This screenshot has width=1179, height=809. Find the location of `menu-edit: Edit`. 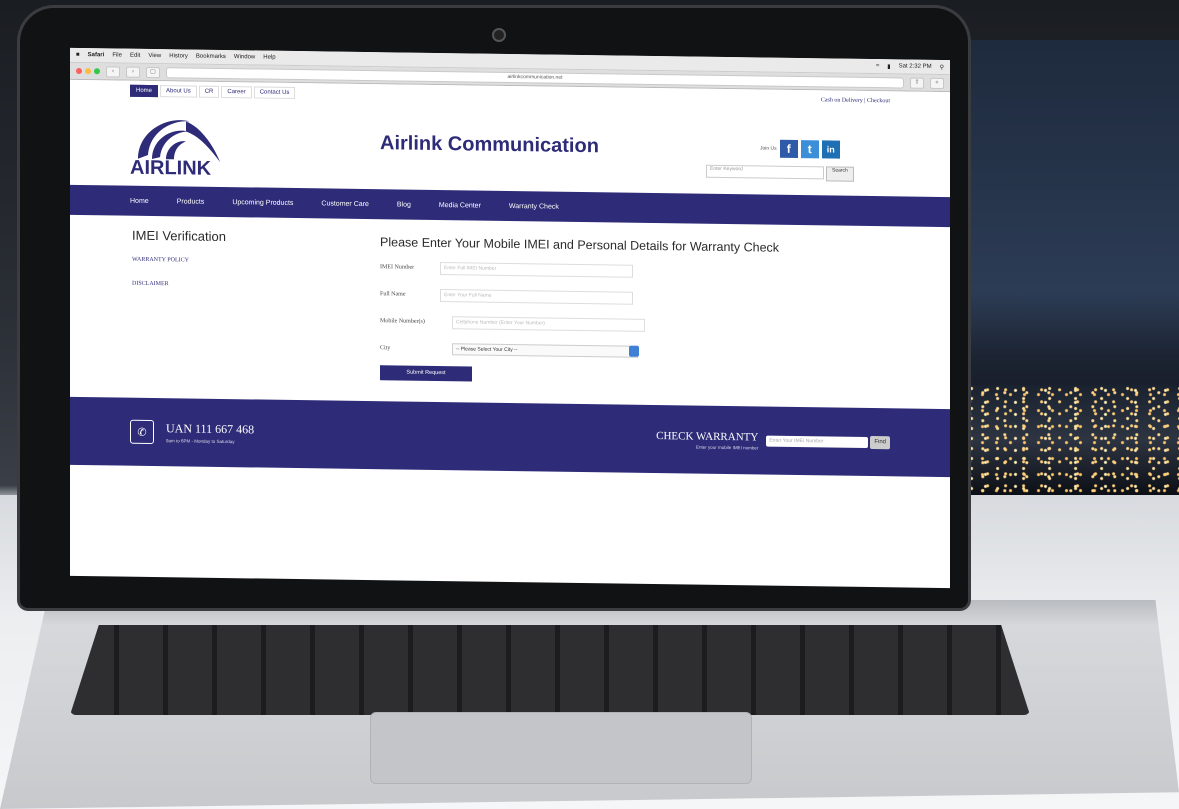

menu-edit: Edit is located at coordinates (135, 56).